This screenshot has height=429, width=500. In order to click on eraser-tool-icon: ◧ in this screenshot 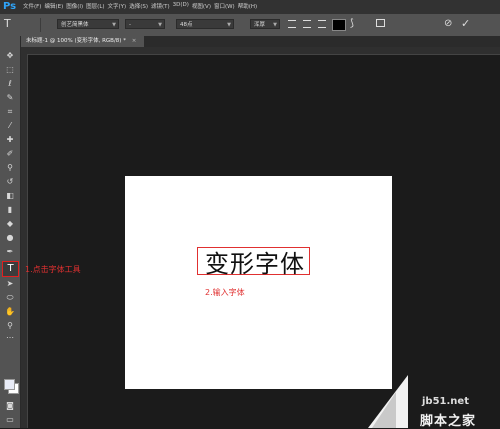, I will do `click(10, 195)`.